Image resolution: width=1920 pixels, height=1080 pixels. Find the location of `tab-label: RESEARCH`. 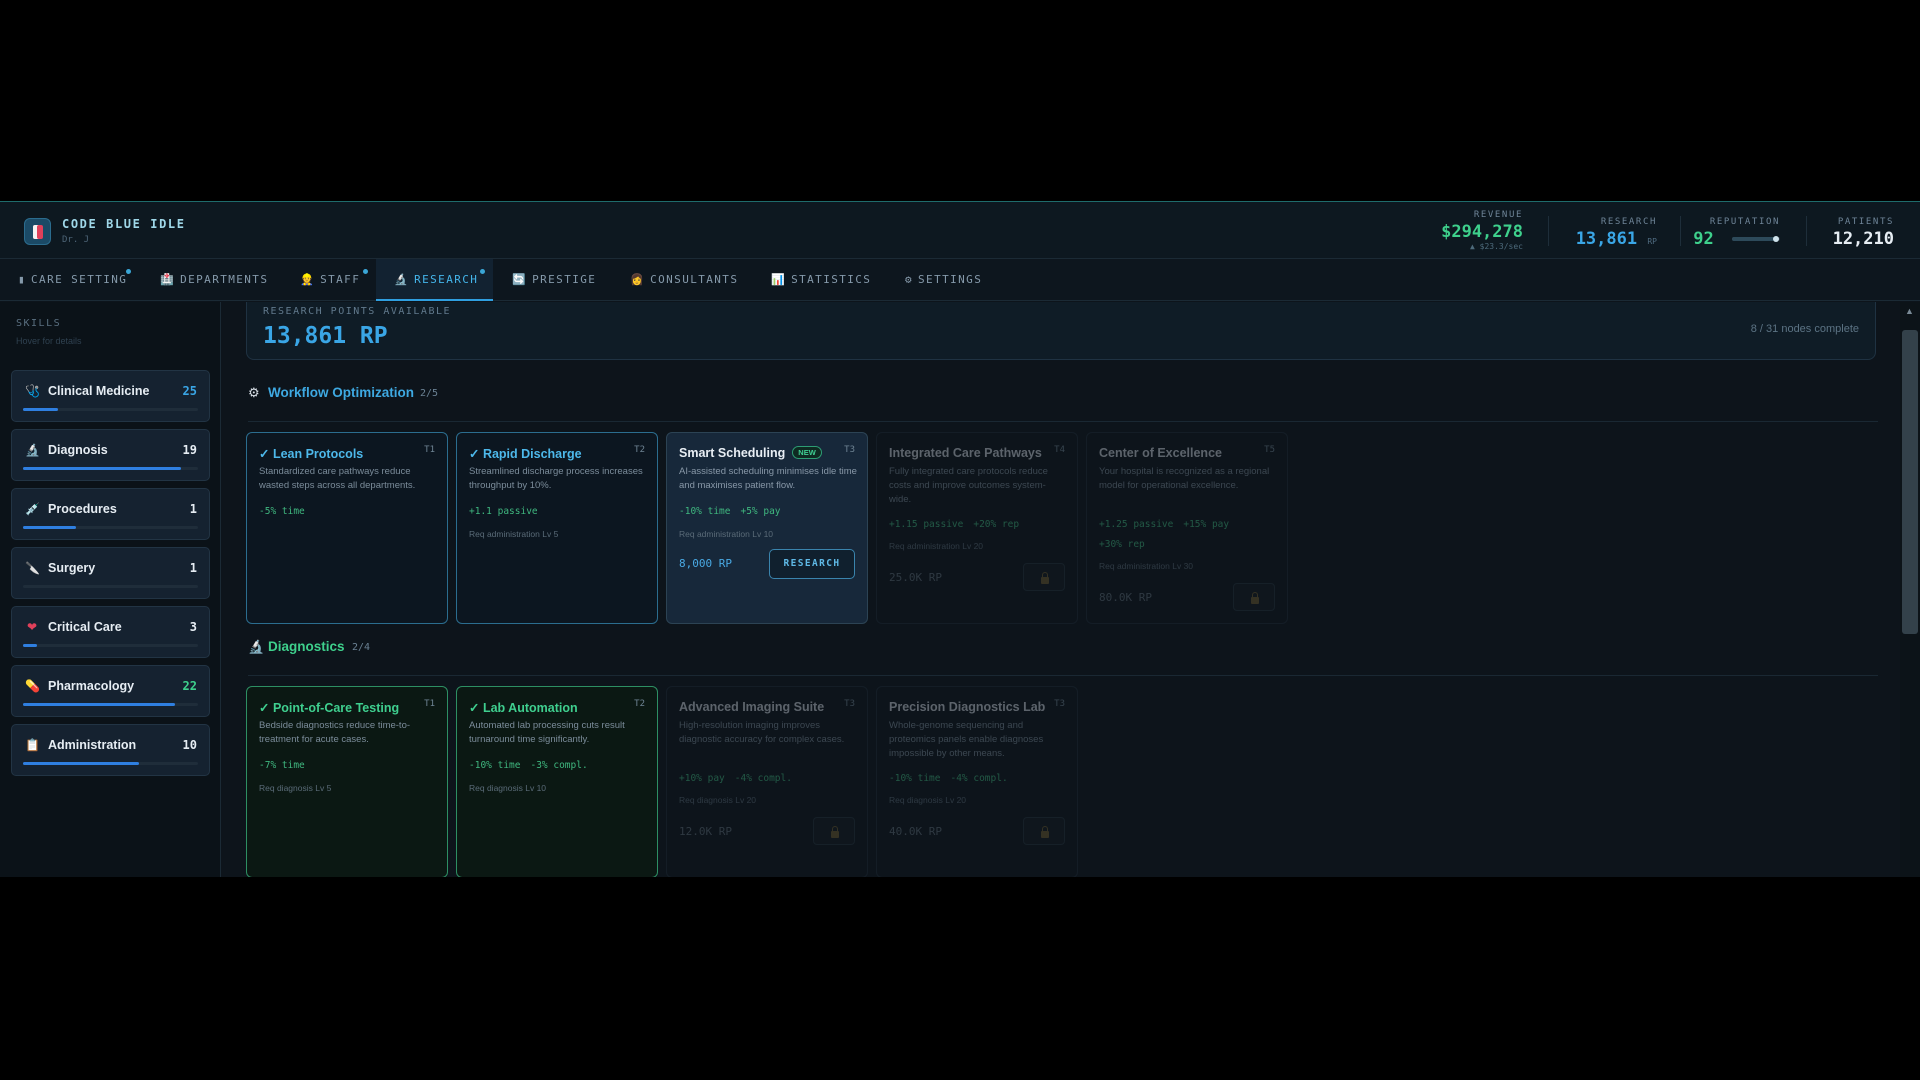

tab-label: RESEARCH is located at coordinates (446, 279).